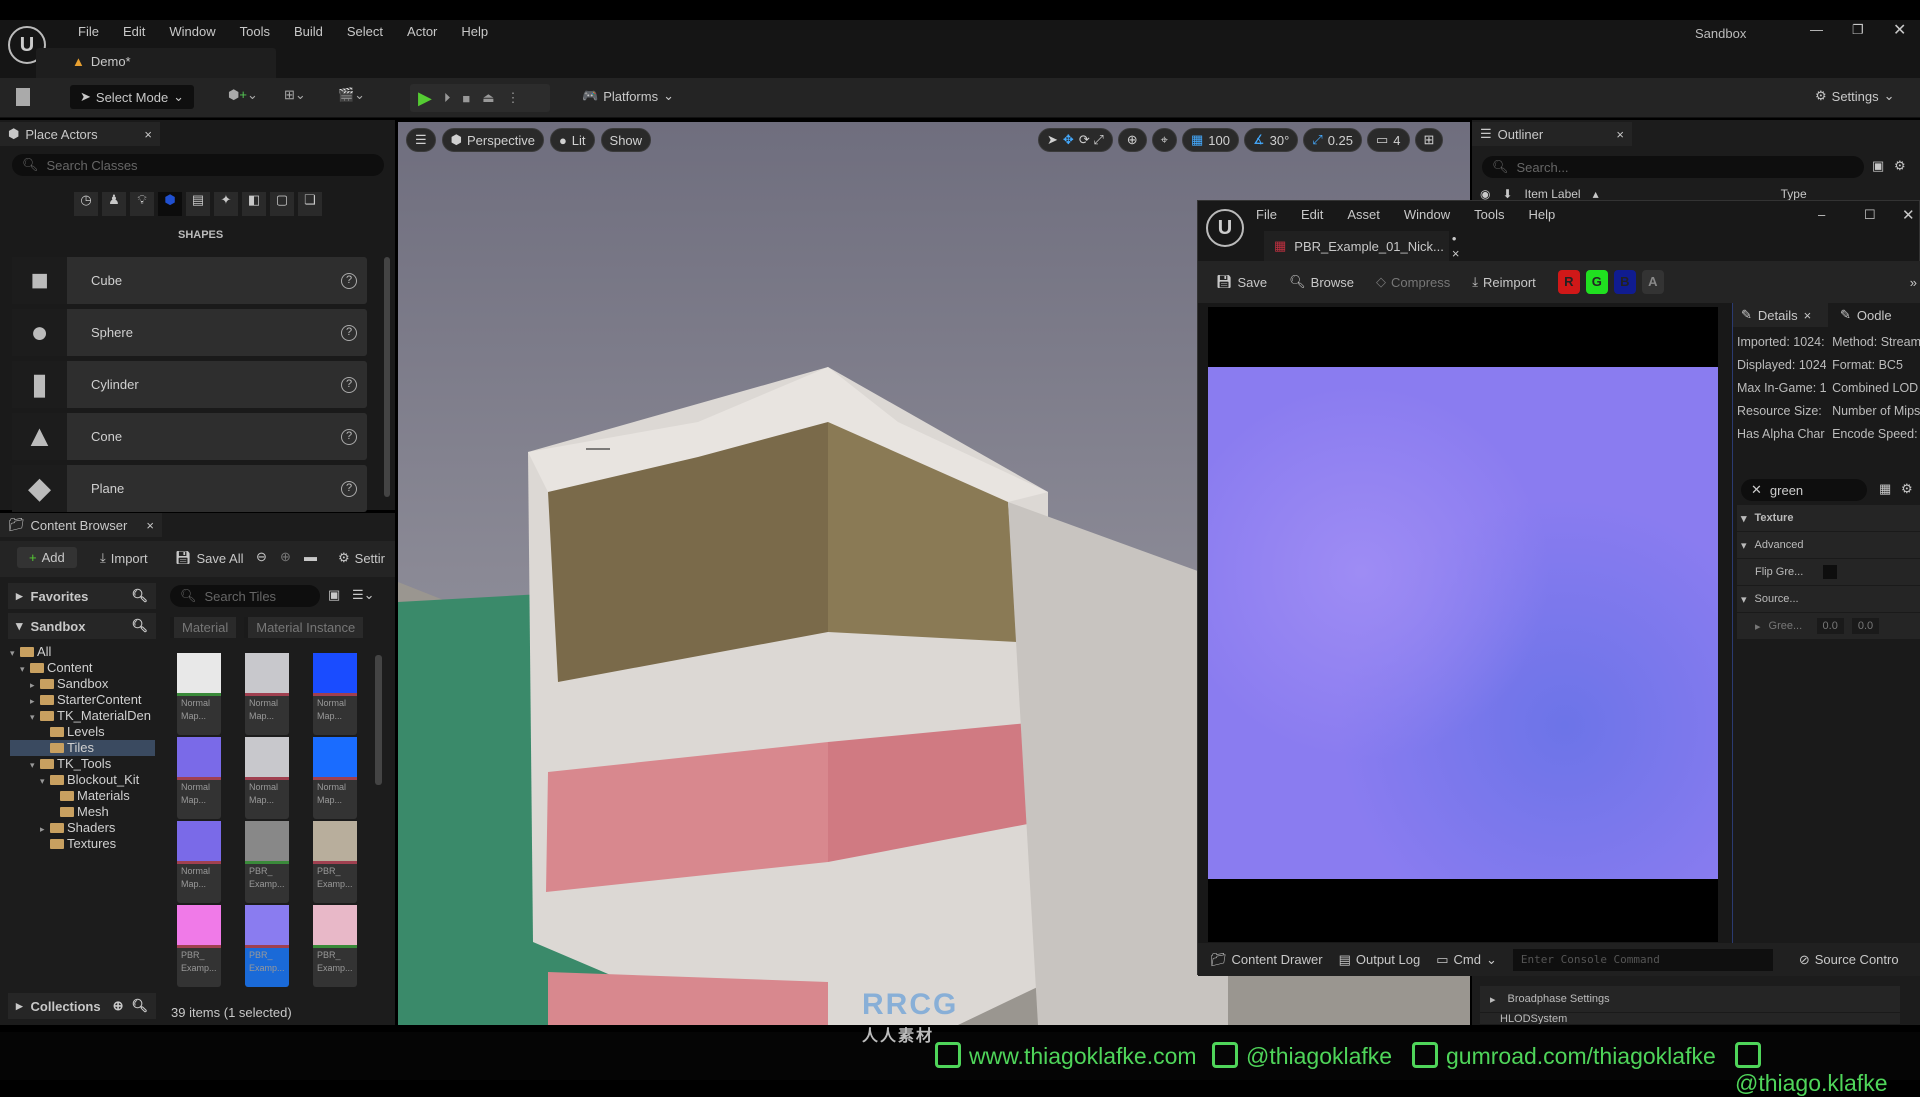 The height and width of the screenshot is (1097, 1920). I want to click on content-browser-tab: 📁︎ Content Browser ×, so click(81, 525).